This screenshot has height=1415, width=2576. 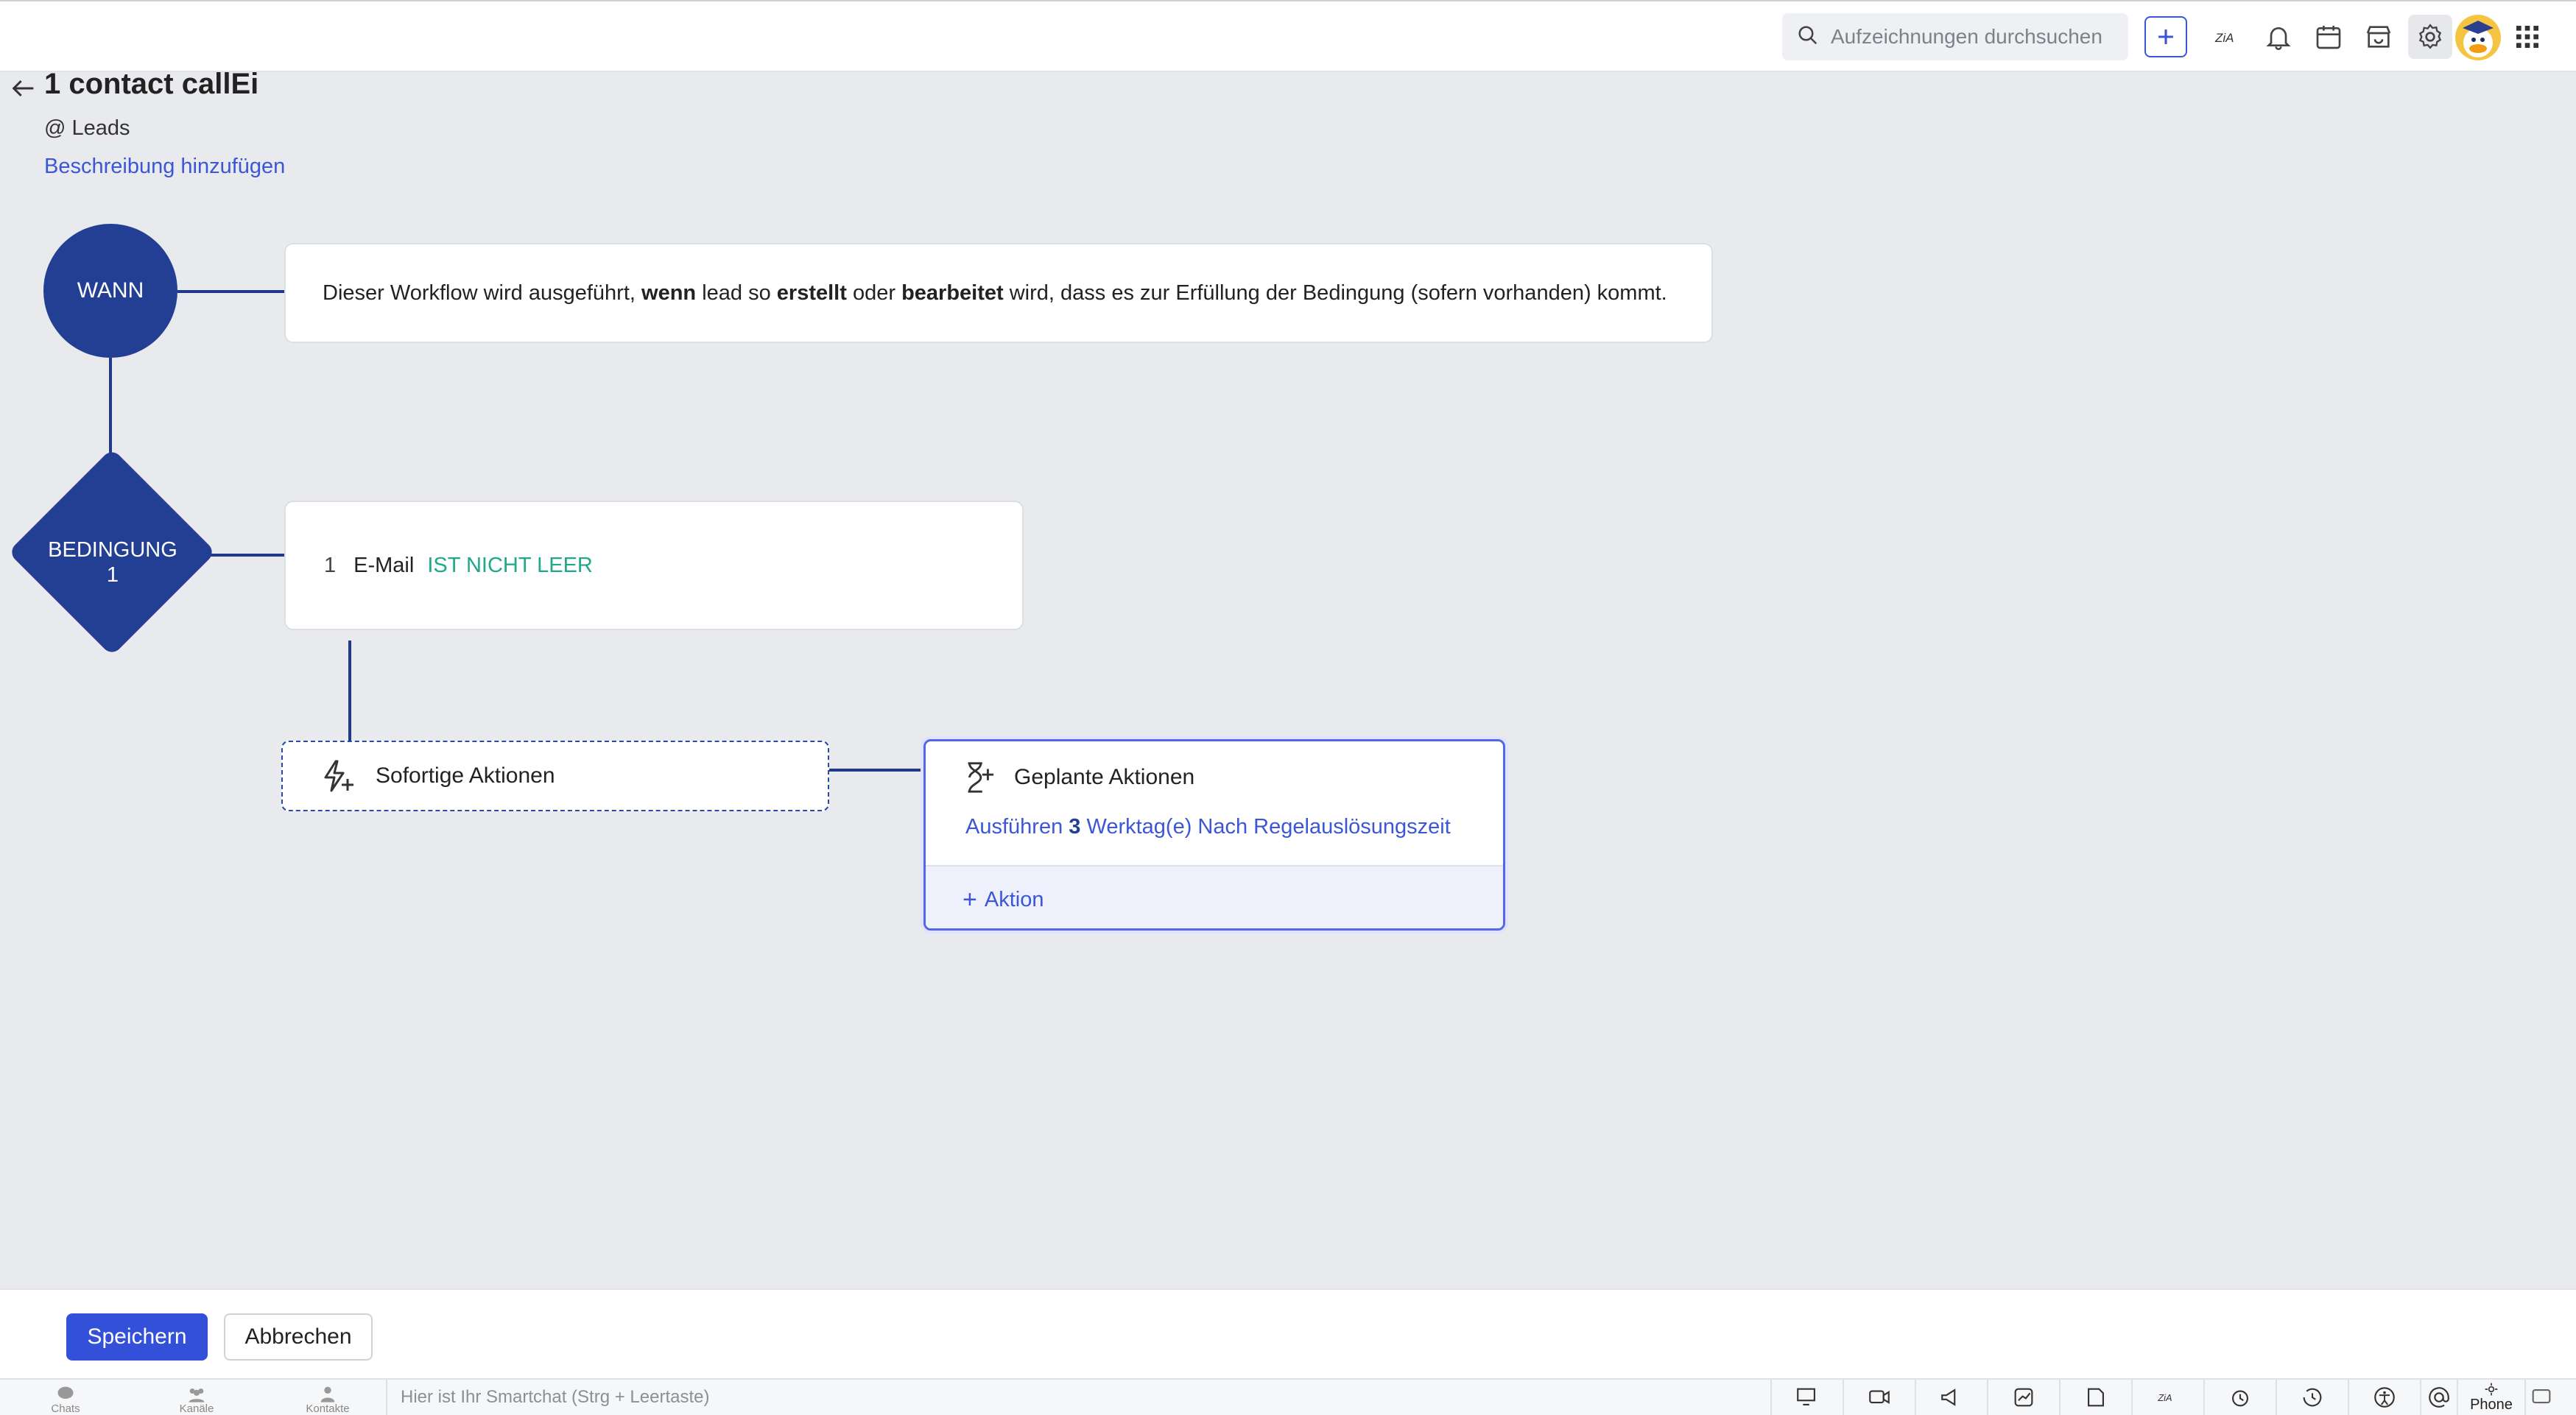 What do you see at coordinates (65, 1393) in the screenshot?
I see `chat-icon` at bounding box center [65, 1393].